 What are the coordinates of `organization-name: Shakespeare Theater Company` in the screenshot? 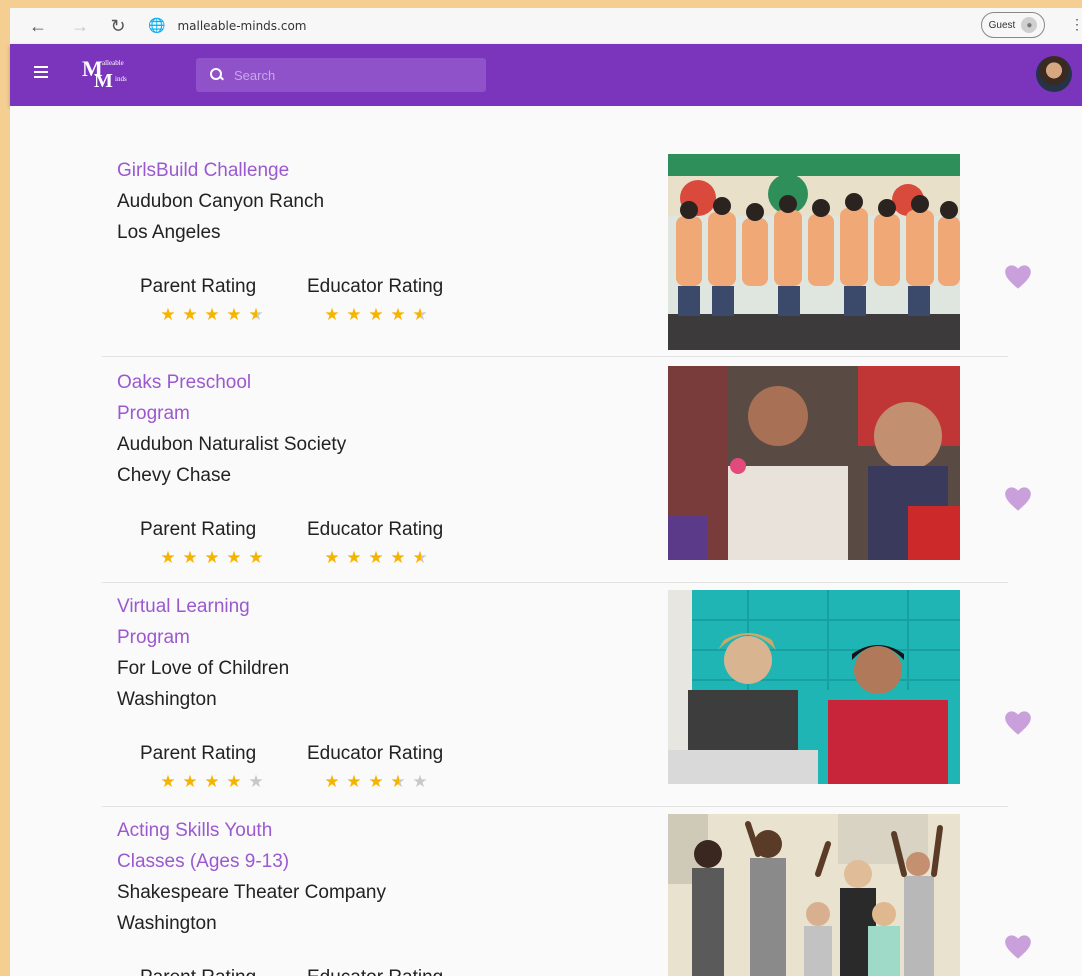 It's located at (251, 892).